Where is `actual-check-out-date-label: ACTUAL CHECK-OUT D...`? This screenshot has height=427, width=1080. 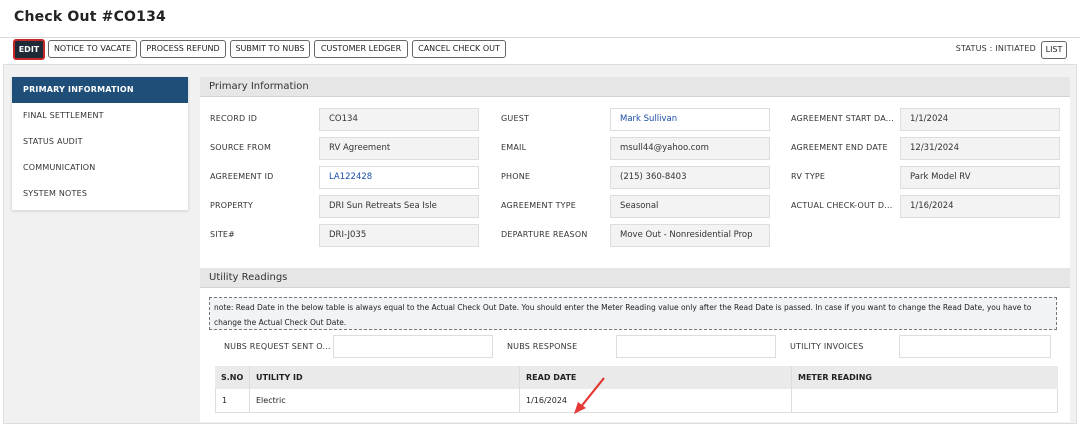 actual-check-out-date-label: ACTUAL CHECK-OUT D... is located at coordinates (842, 205).